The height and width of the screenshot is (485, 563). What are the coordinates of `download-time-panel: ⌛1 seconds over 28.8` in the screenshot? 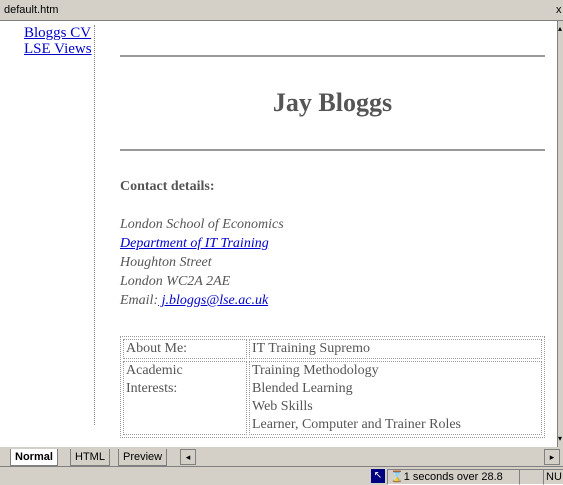 It's located at (454, 477).